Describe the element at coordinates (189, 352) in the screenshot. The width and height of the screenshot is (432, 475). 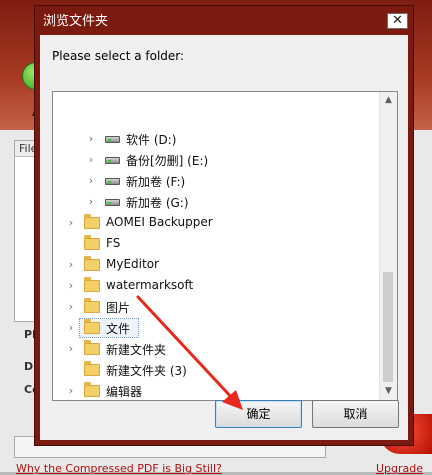
I see `annotation-arrow` at that location.